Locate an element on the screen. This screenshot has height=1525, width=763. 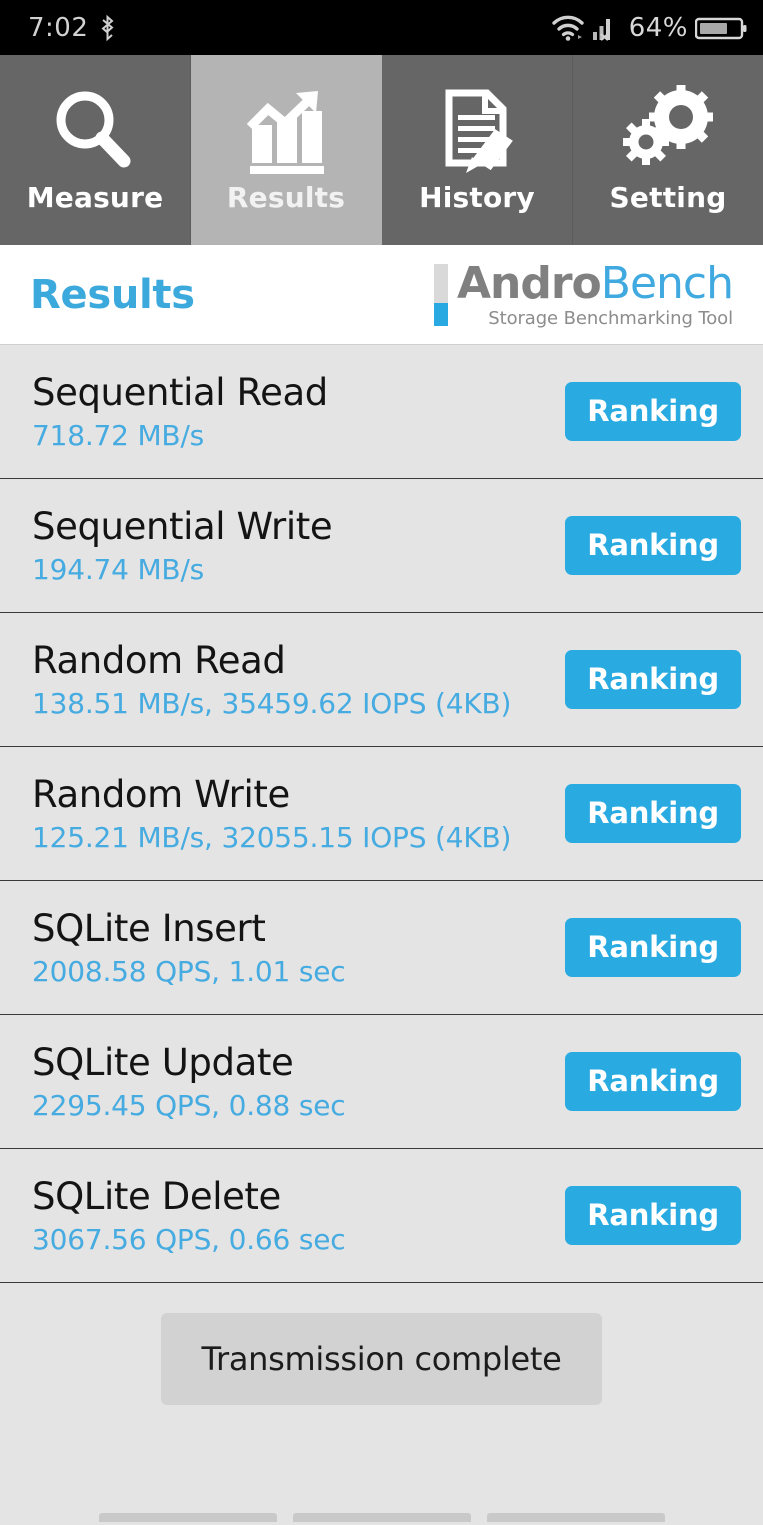
result-value: 194.74 MB/s is located at coordinates (118, 569).